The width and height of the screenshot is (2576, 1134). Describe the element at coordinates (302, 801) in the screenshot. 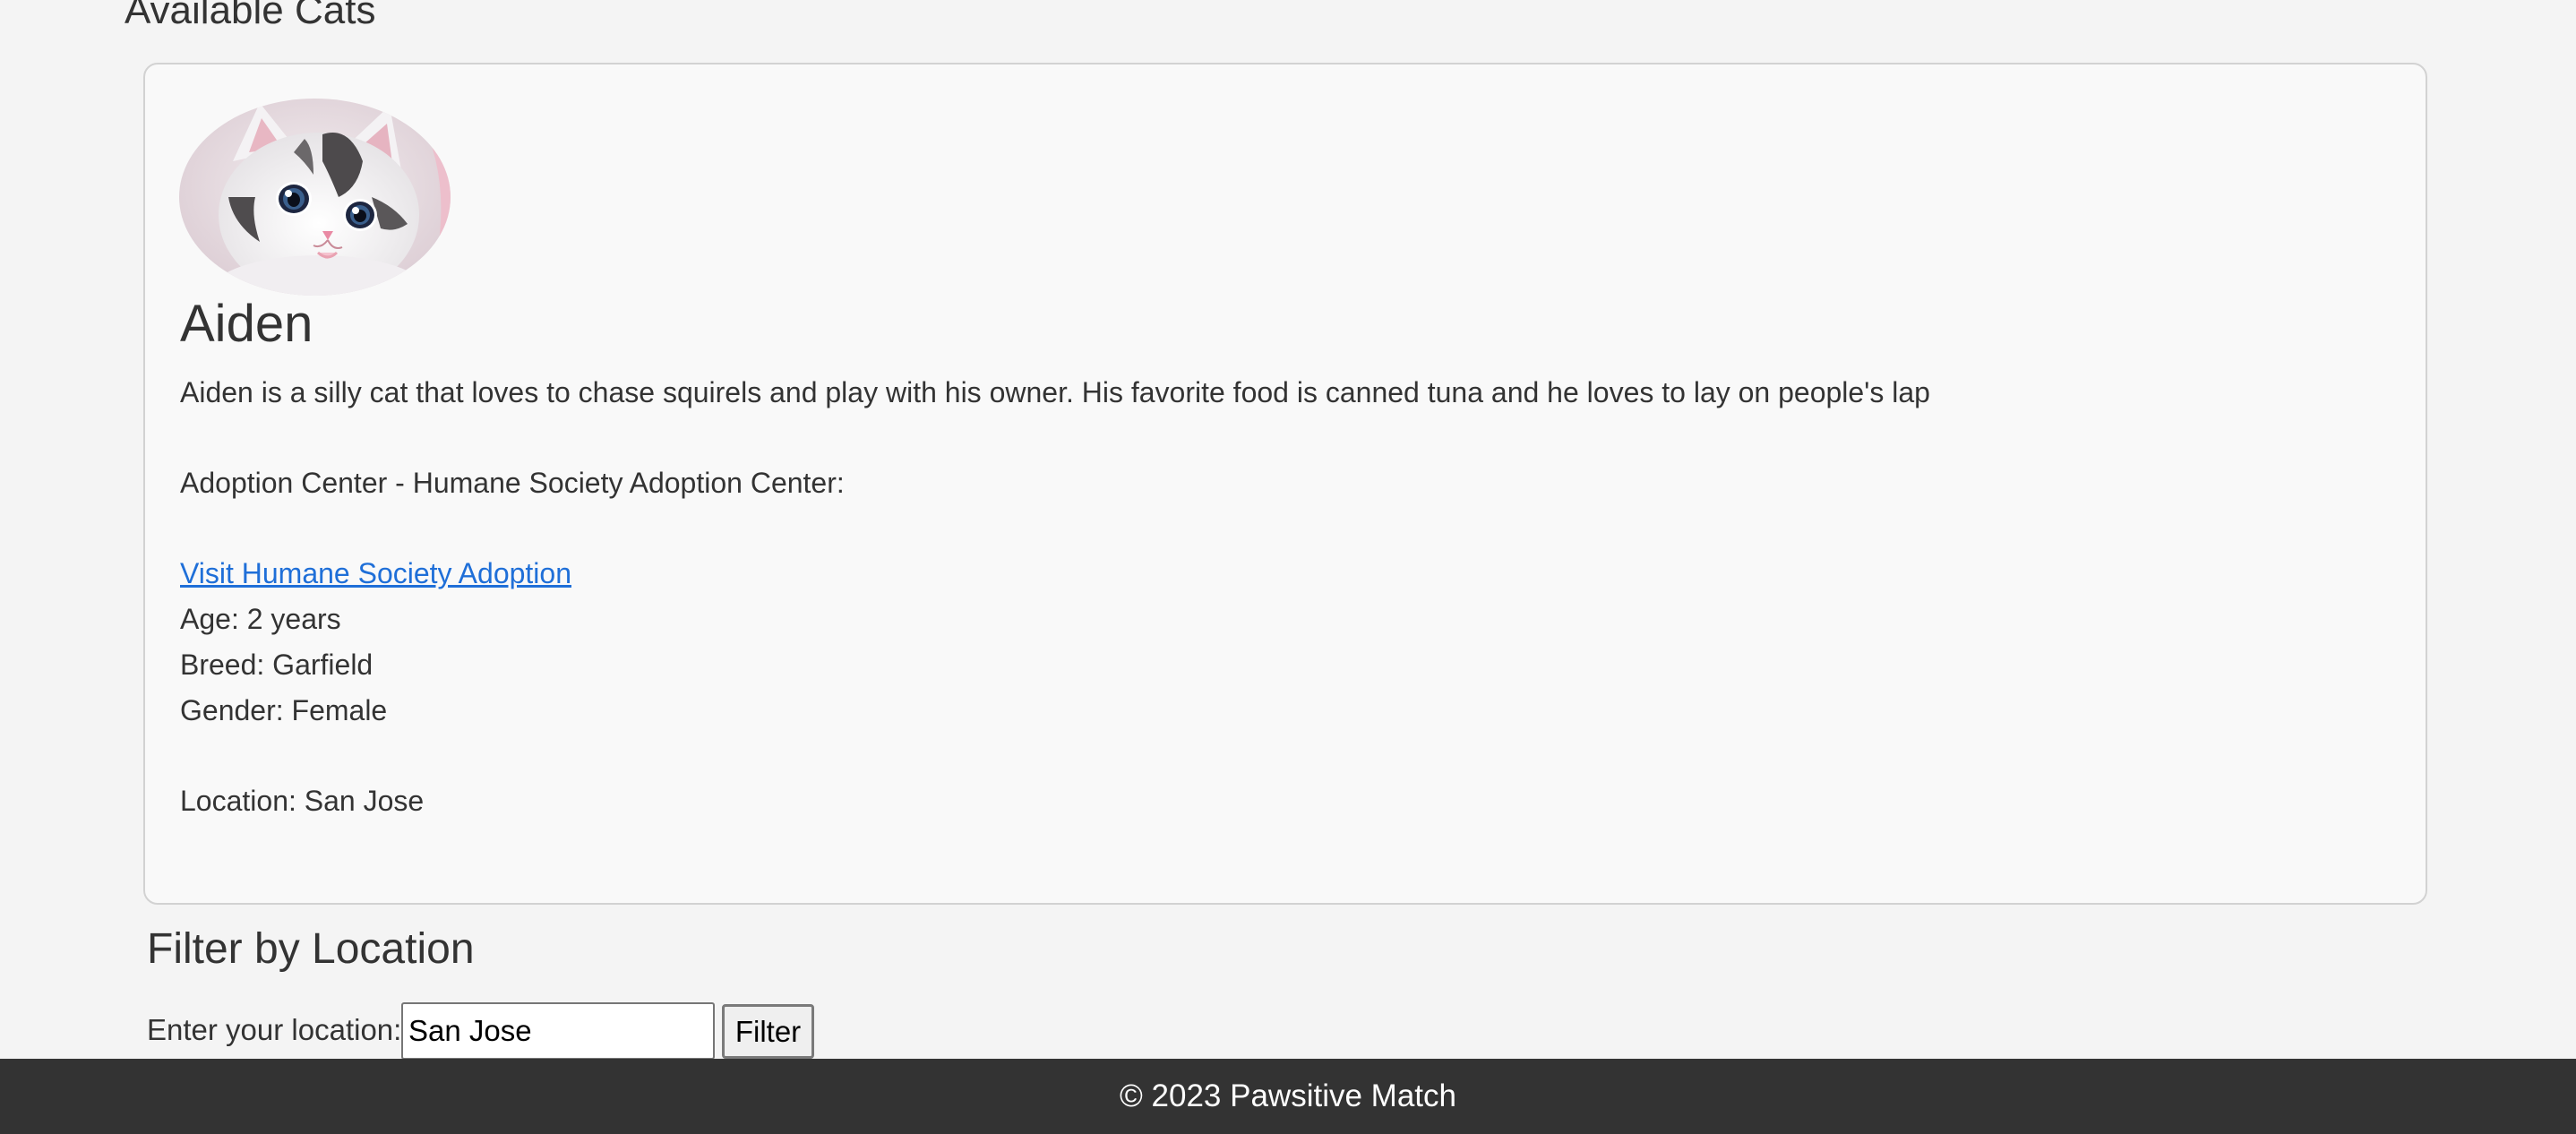

I see `cat-location: Location: San Jose` at that location.